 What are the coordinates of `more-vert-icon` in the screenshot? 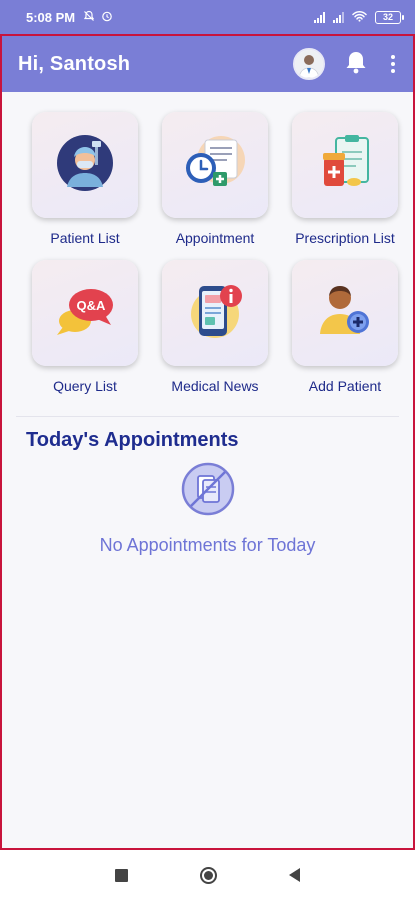 It's located at (393, 64).